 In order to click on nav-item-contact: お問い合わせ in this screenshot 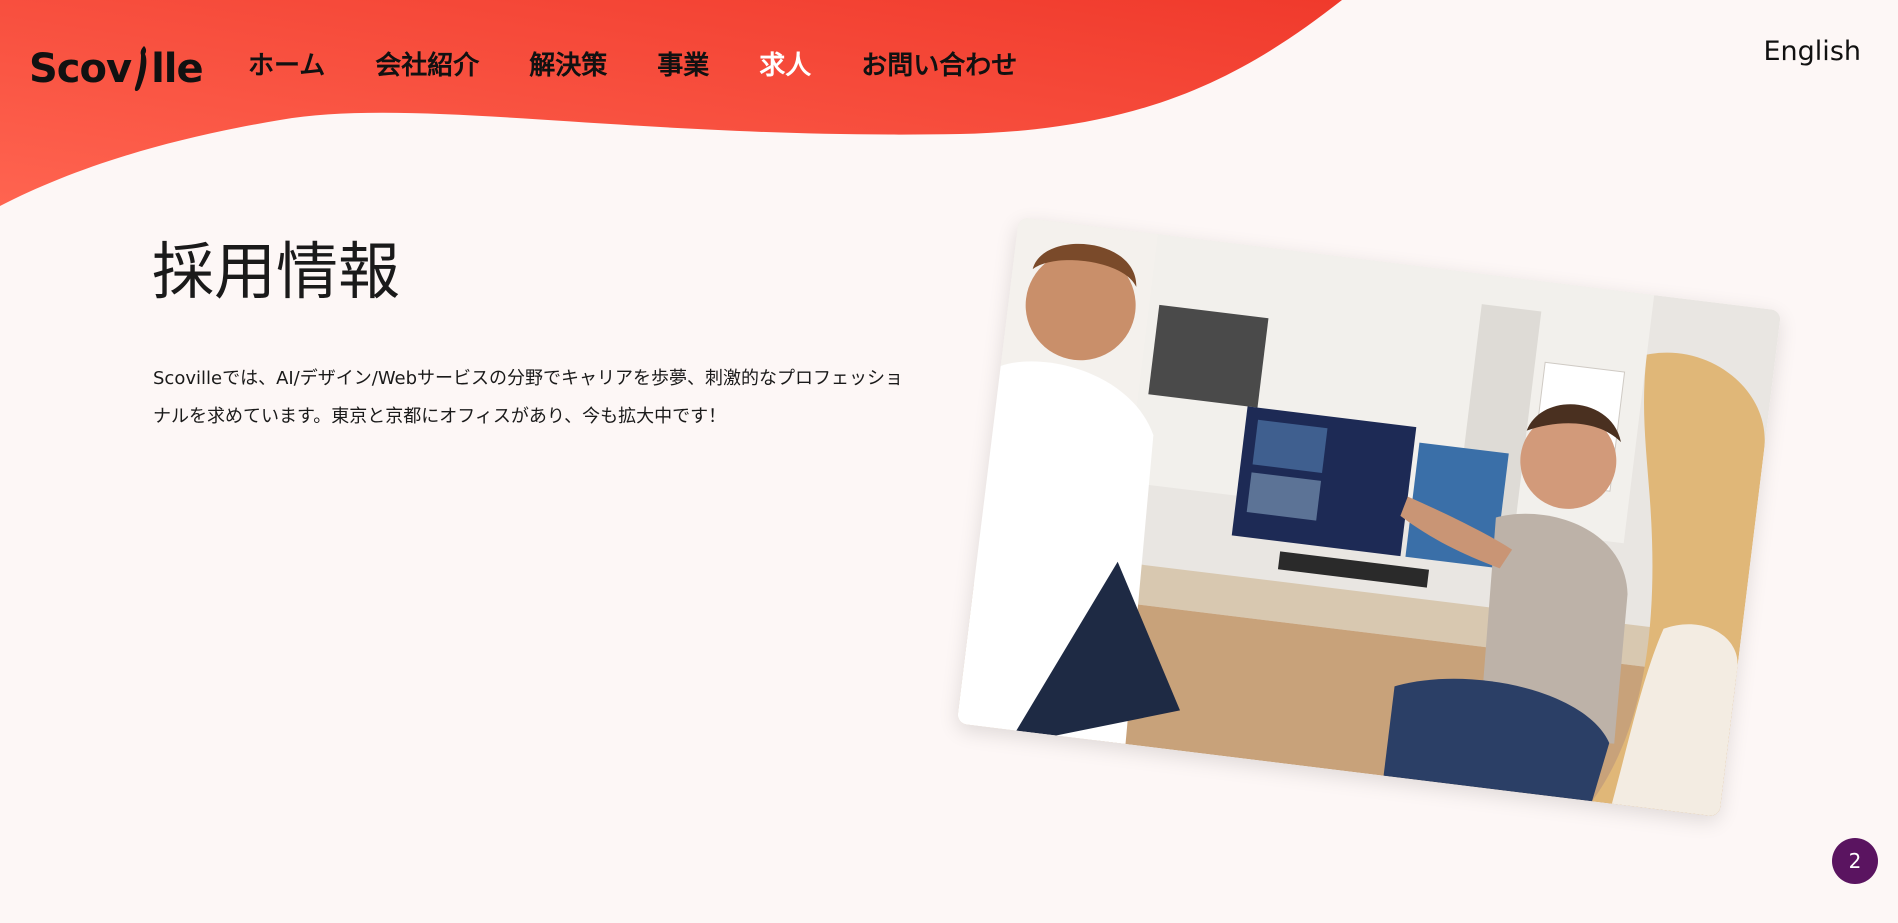, I will do `click(939, 66)`.